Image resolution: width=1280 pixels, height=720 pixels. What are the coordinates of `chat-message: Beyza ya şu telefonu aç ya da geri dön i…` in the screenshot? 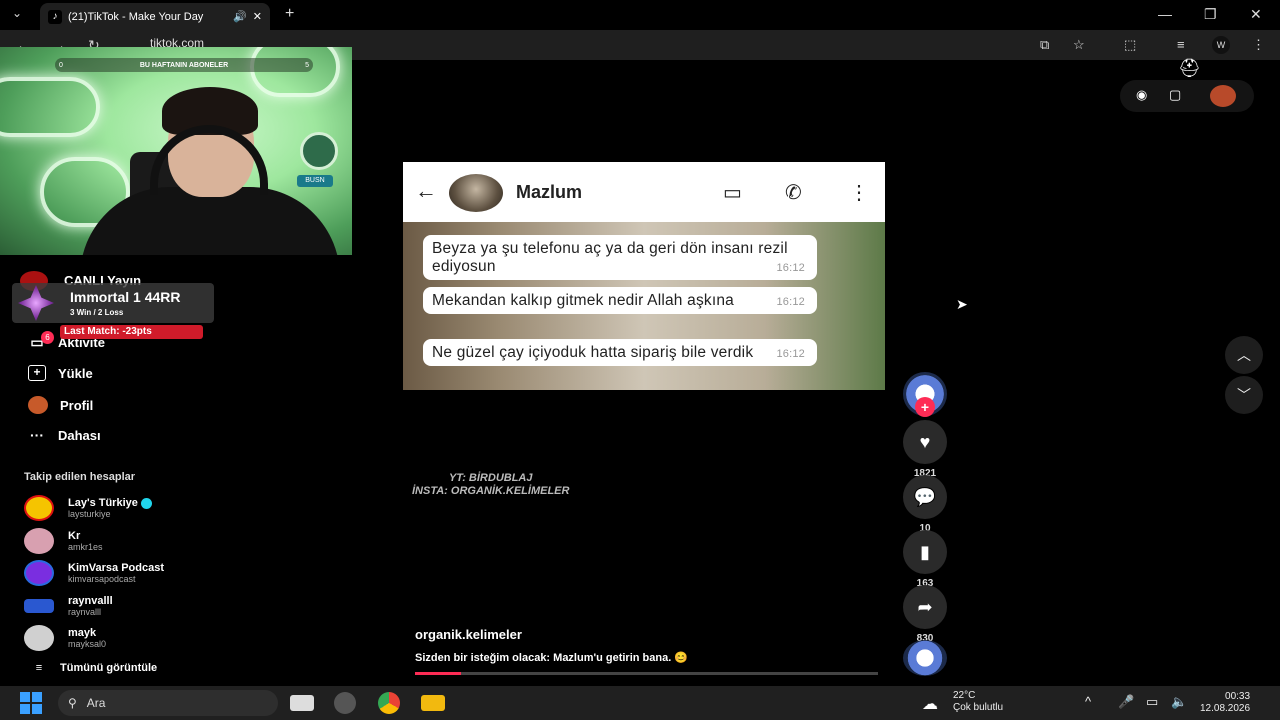 It's located at (620, 257).